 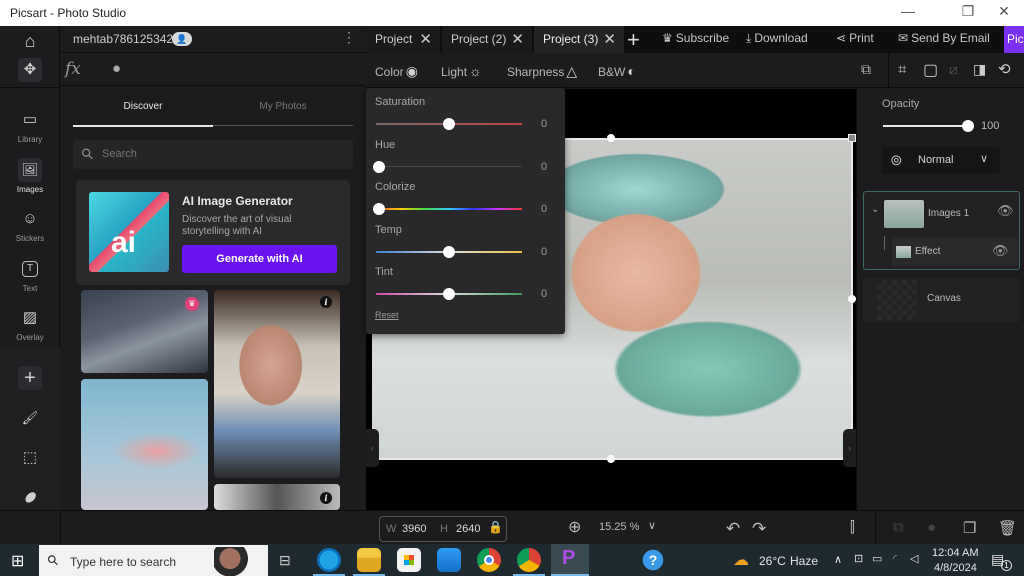 I want to click on bw-tool: B&W ◐, so click(x=617, y=71).